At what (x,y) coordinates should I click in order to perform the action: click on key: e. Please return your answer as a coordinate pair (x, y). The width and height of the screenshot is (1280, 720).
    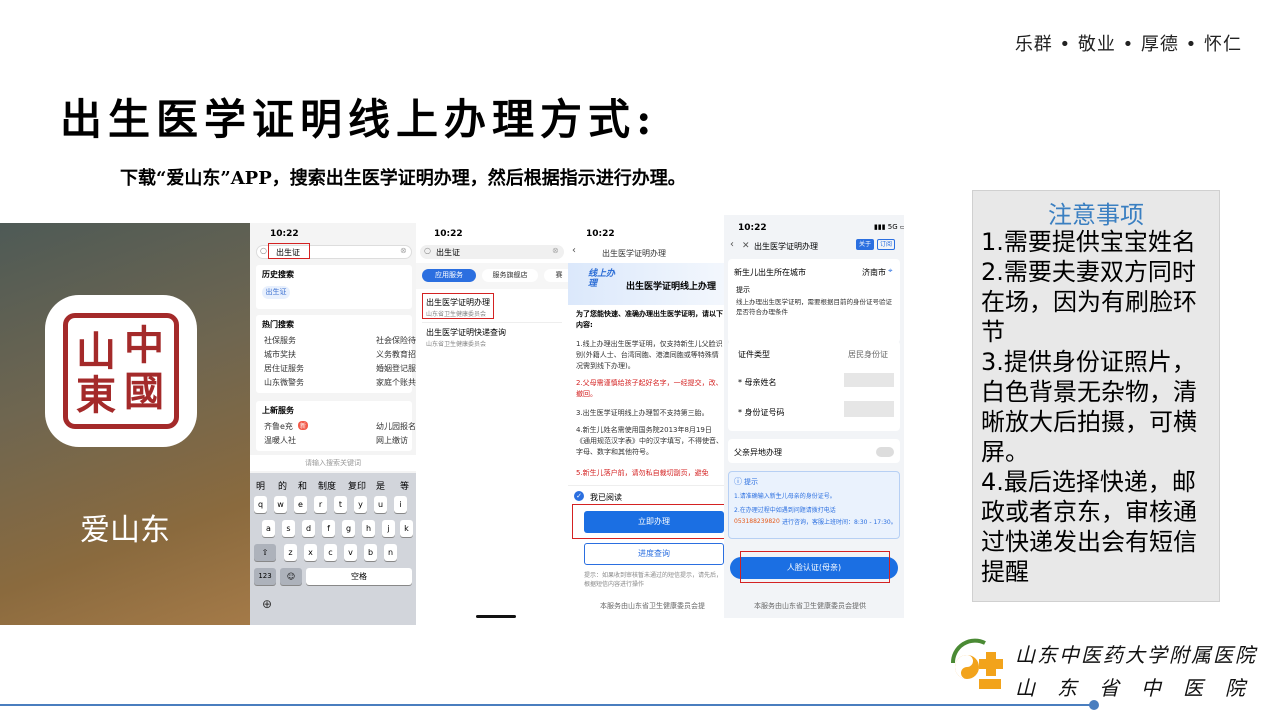
    Looking at the image, I should click on (300, 504).